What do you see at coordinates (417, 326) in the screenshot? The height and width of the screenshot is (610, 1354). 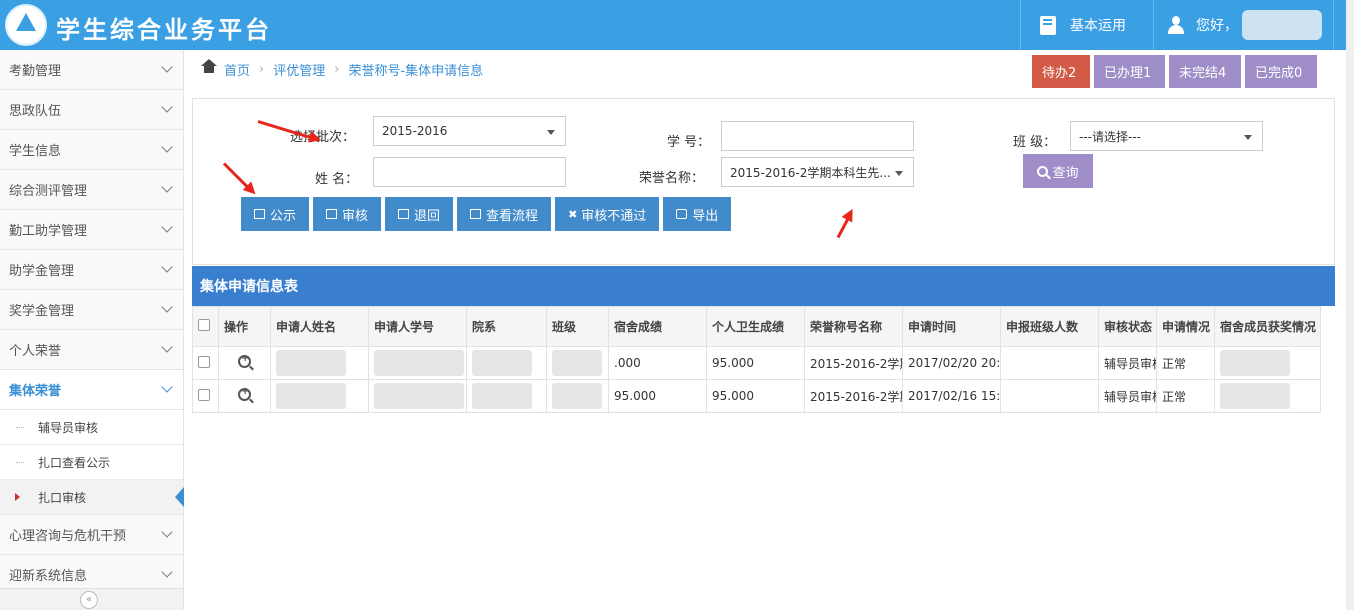 I see `column-header: 申请人学号` at bounding box center [417, 326].